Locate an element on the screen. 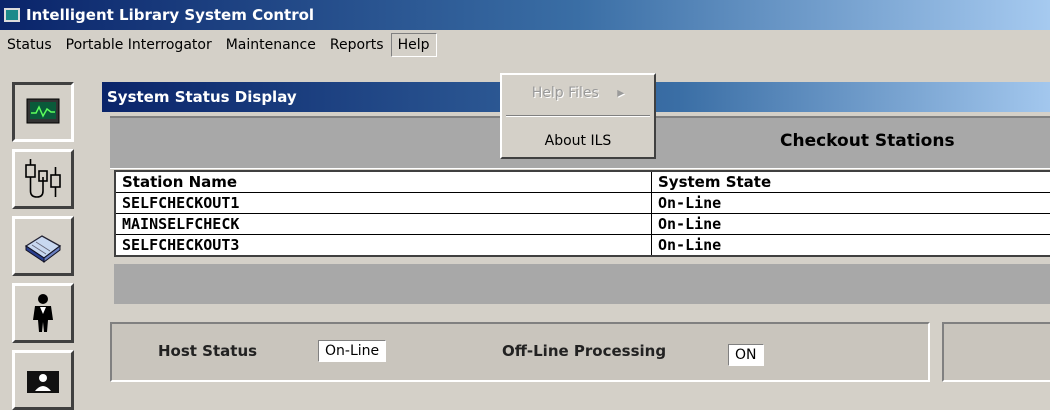  help-files-label: Help Files is located at coordinates (565, 93).